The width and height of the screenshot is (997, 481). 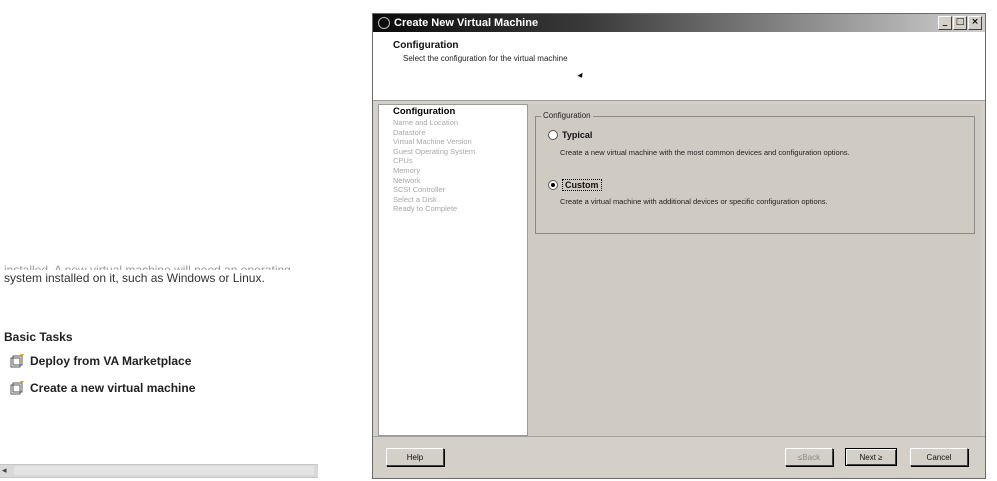 I want to click on radio-custom: Custom, so click(x=575, y=185).